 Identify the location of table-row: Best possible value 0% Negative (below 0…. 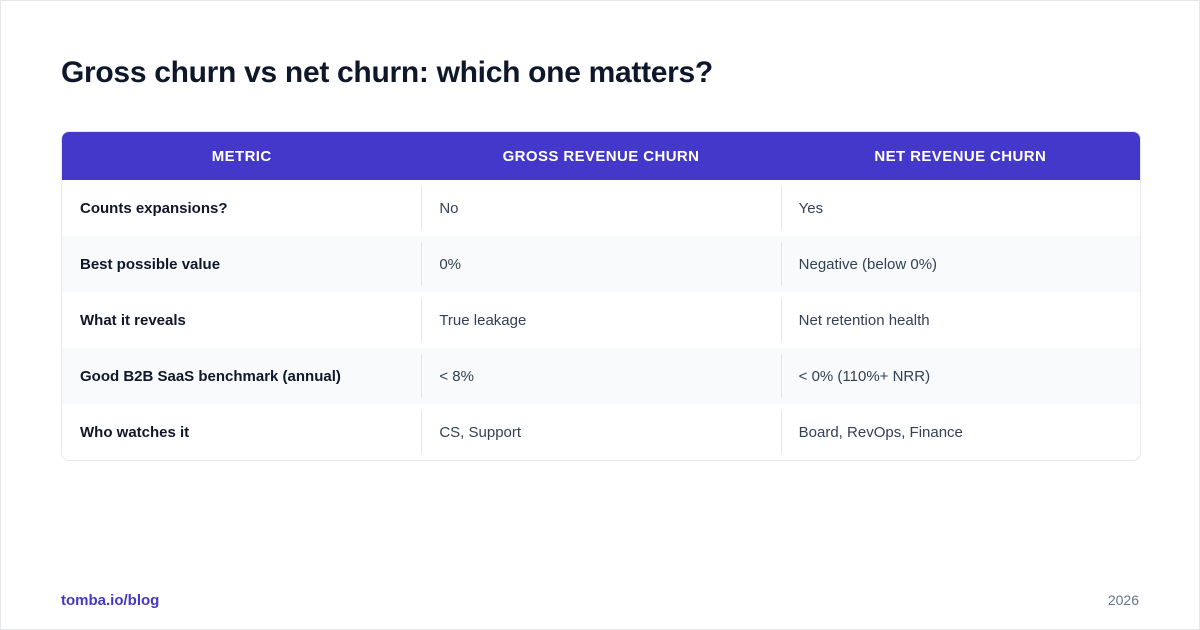
(601, 264).